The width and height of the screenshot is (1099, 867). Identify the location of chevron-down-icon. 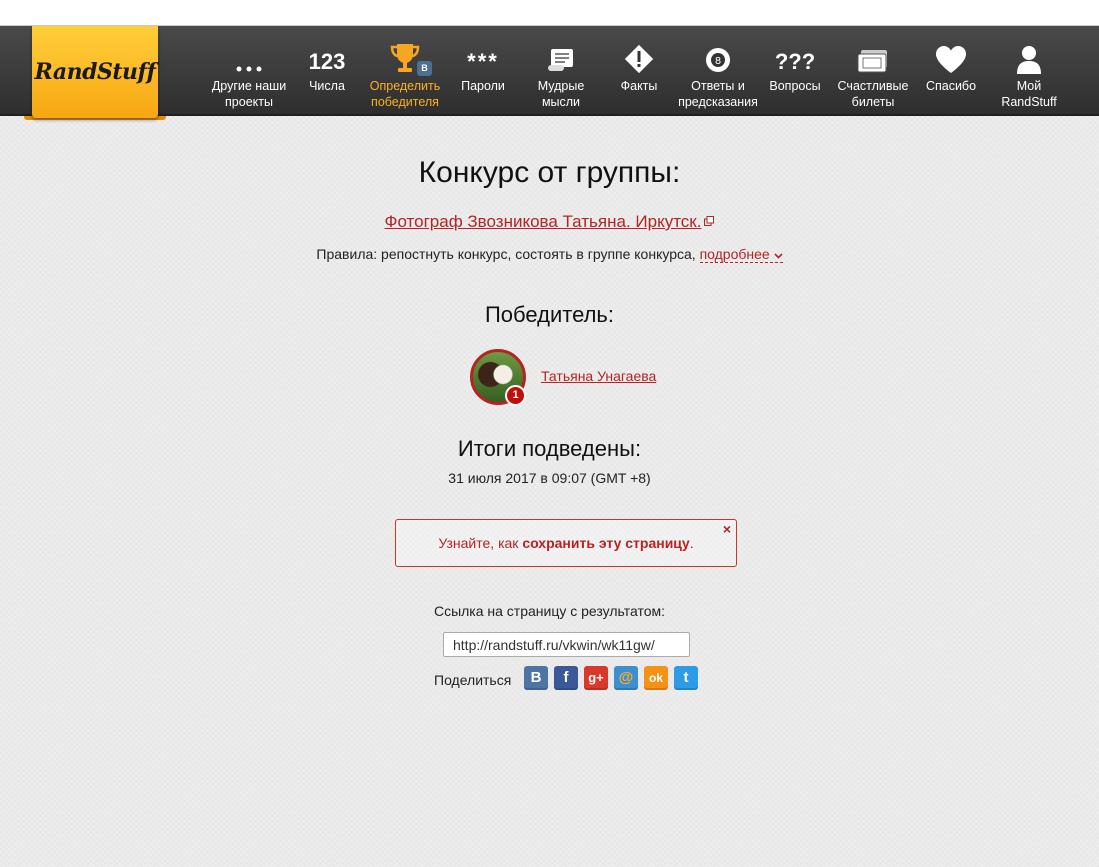
(778, 256).